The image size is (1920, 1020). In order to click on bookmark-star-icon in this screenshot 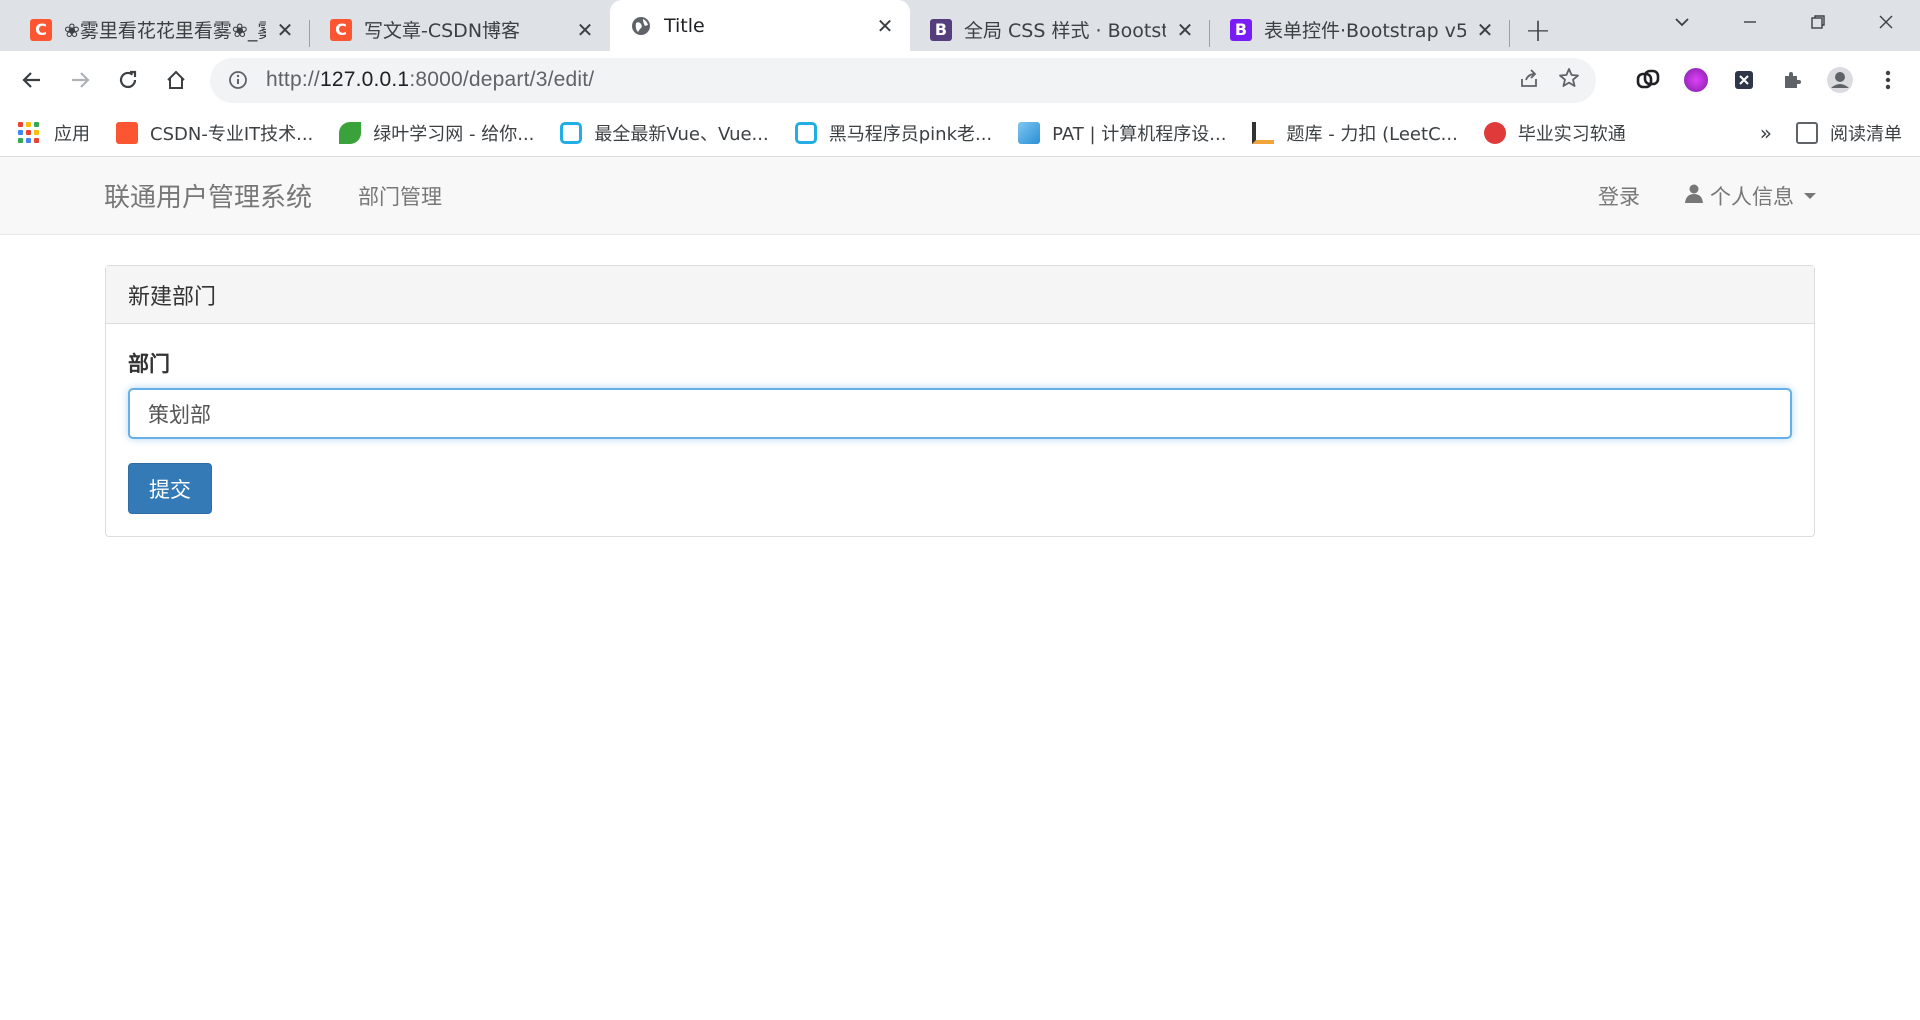, I will do `click(1569, 80)`.